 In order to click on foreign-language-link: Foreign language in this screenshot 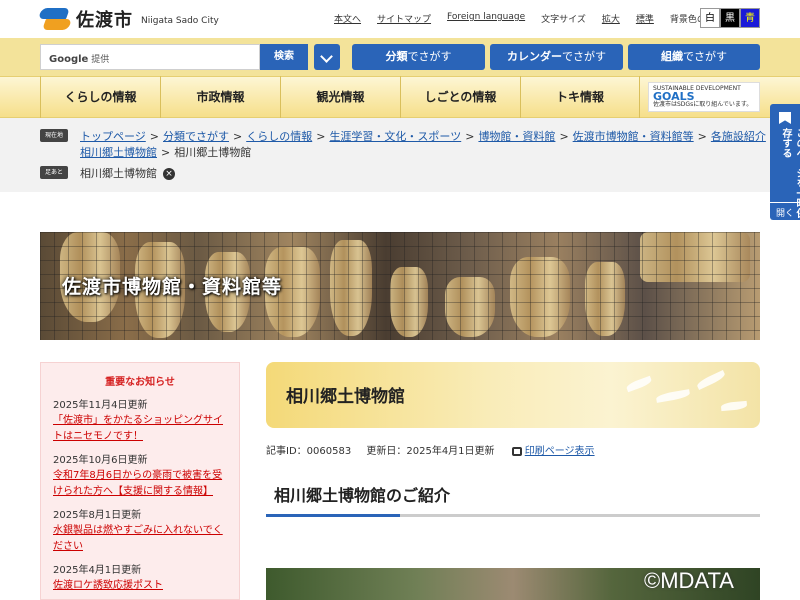, I will do `click(486, 18)`.